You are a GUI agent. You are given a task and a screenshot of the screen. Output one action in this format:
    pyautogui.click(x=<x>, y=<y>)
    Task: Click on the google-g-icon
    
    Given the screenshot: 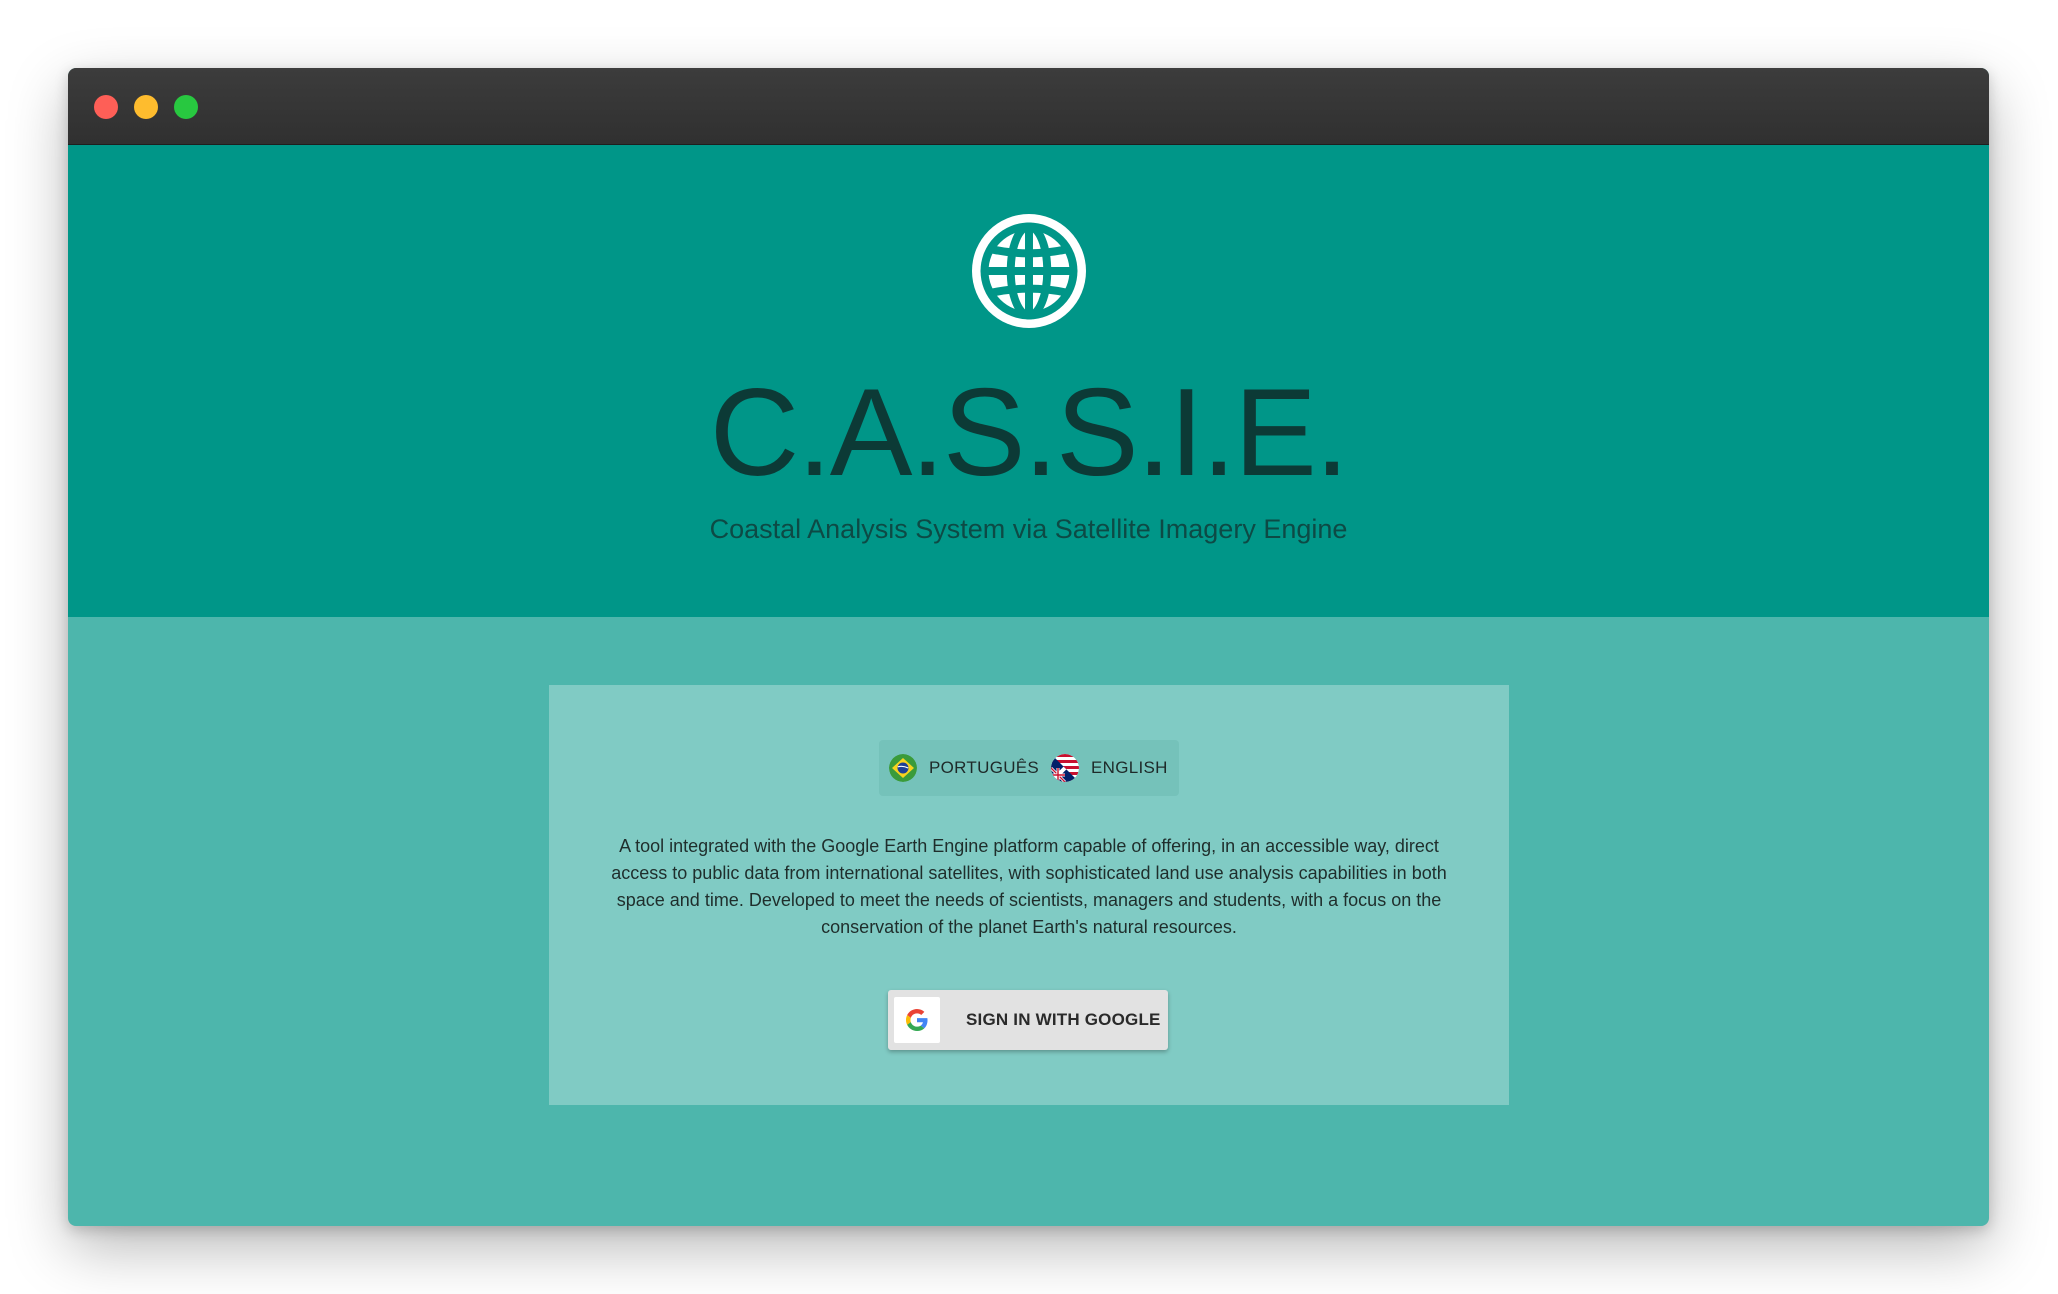 What is the action you would take?
    pyautogui.click(x=917, y=1020)
    